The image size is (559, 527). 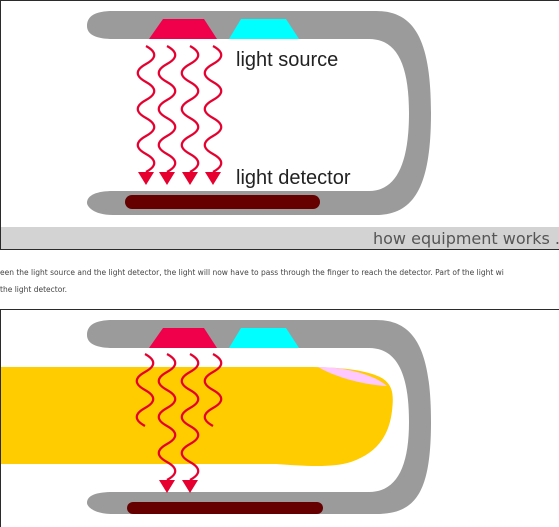 I want to click on how-equipment-works-caption: how equipment works ., so click(x=280, y=238).